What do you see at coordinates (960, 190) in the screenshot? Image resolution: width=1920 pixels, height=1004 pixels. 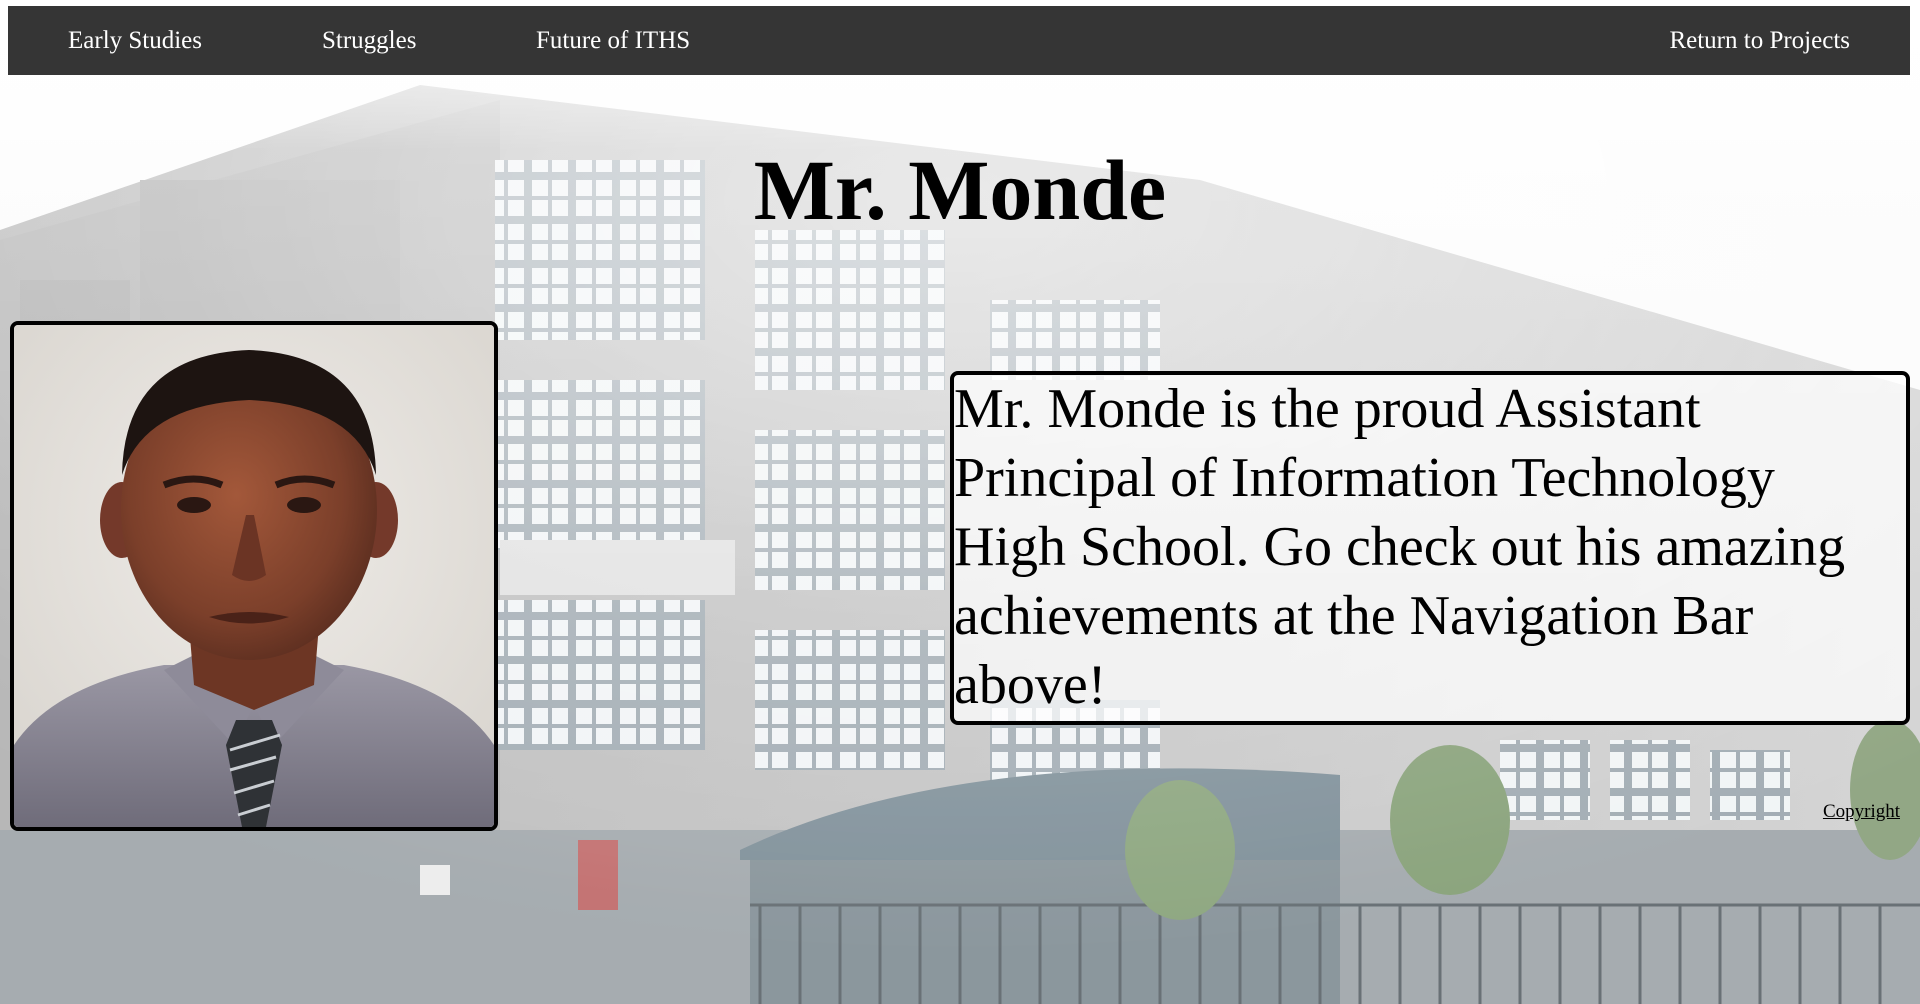 I see `page-title: Mr. Monde` at bounding box center [960, 190].